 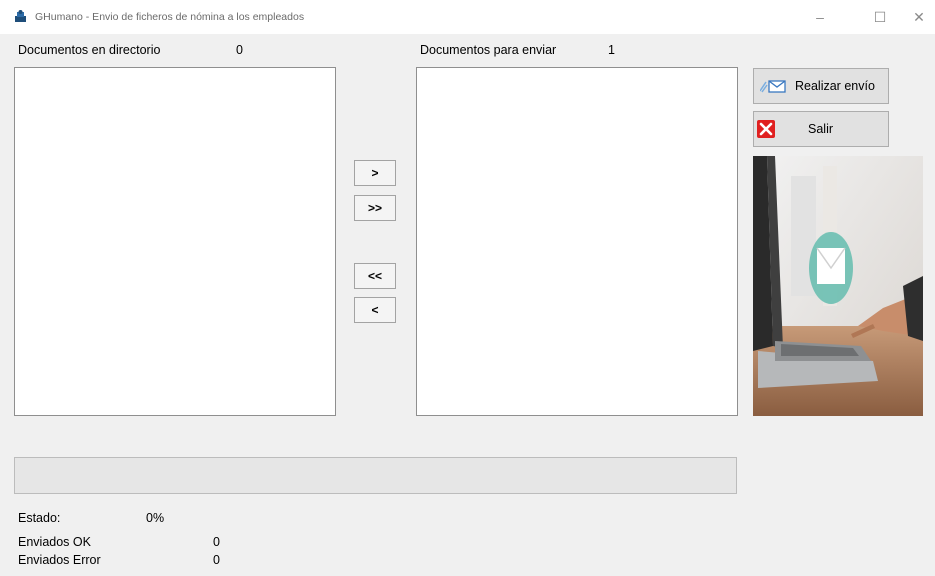 I want to click on exit-button-label: Salir, so click(x=821, y=129).